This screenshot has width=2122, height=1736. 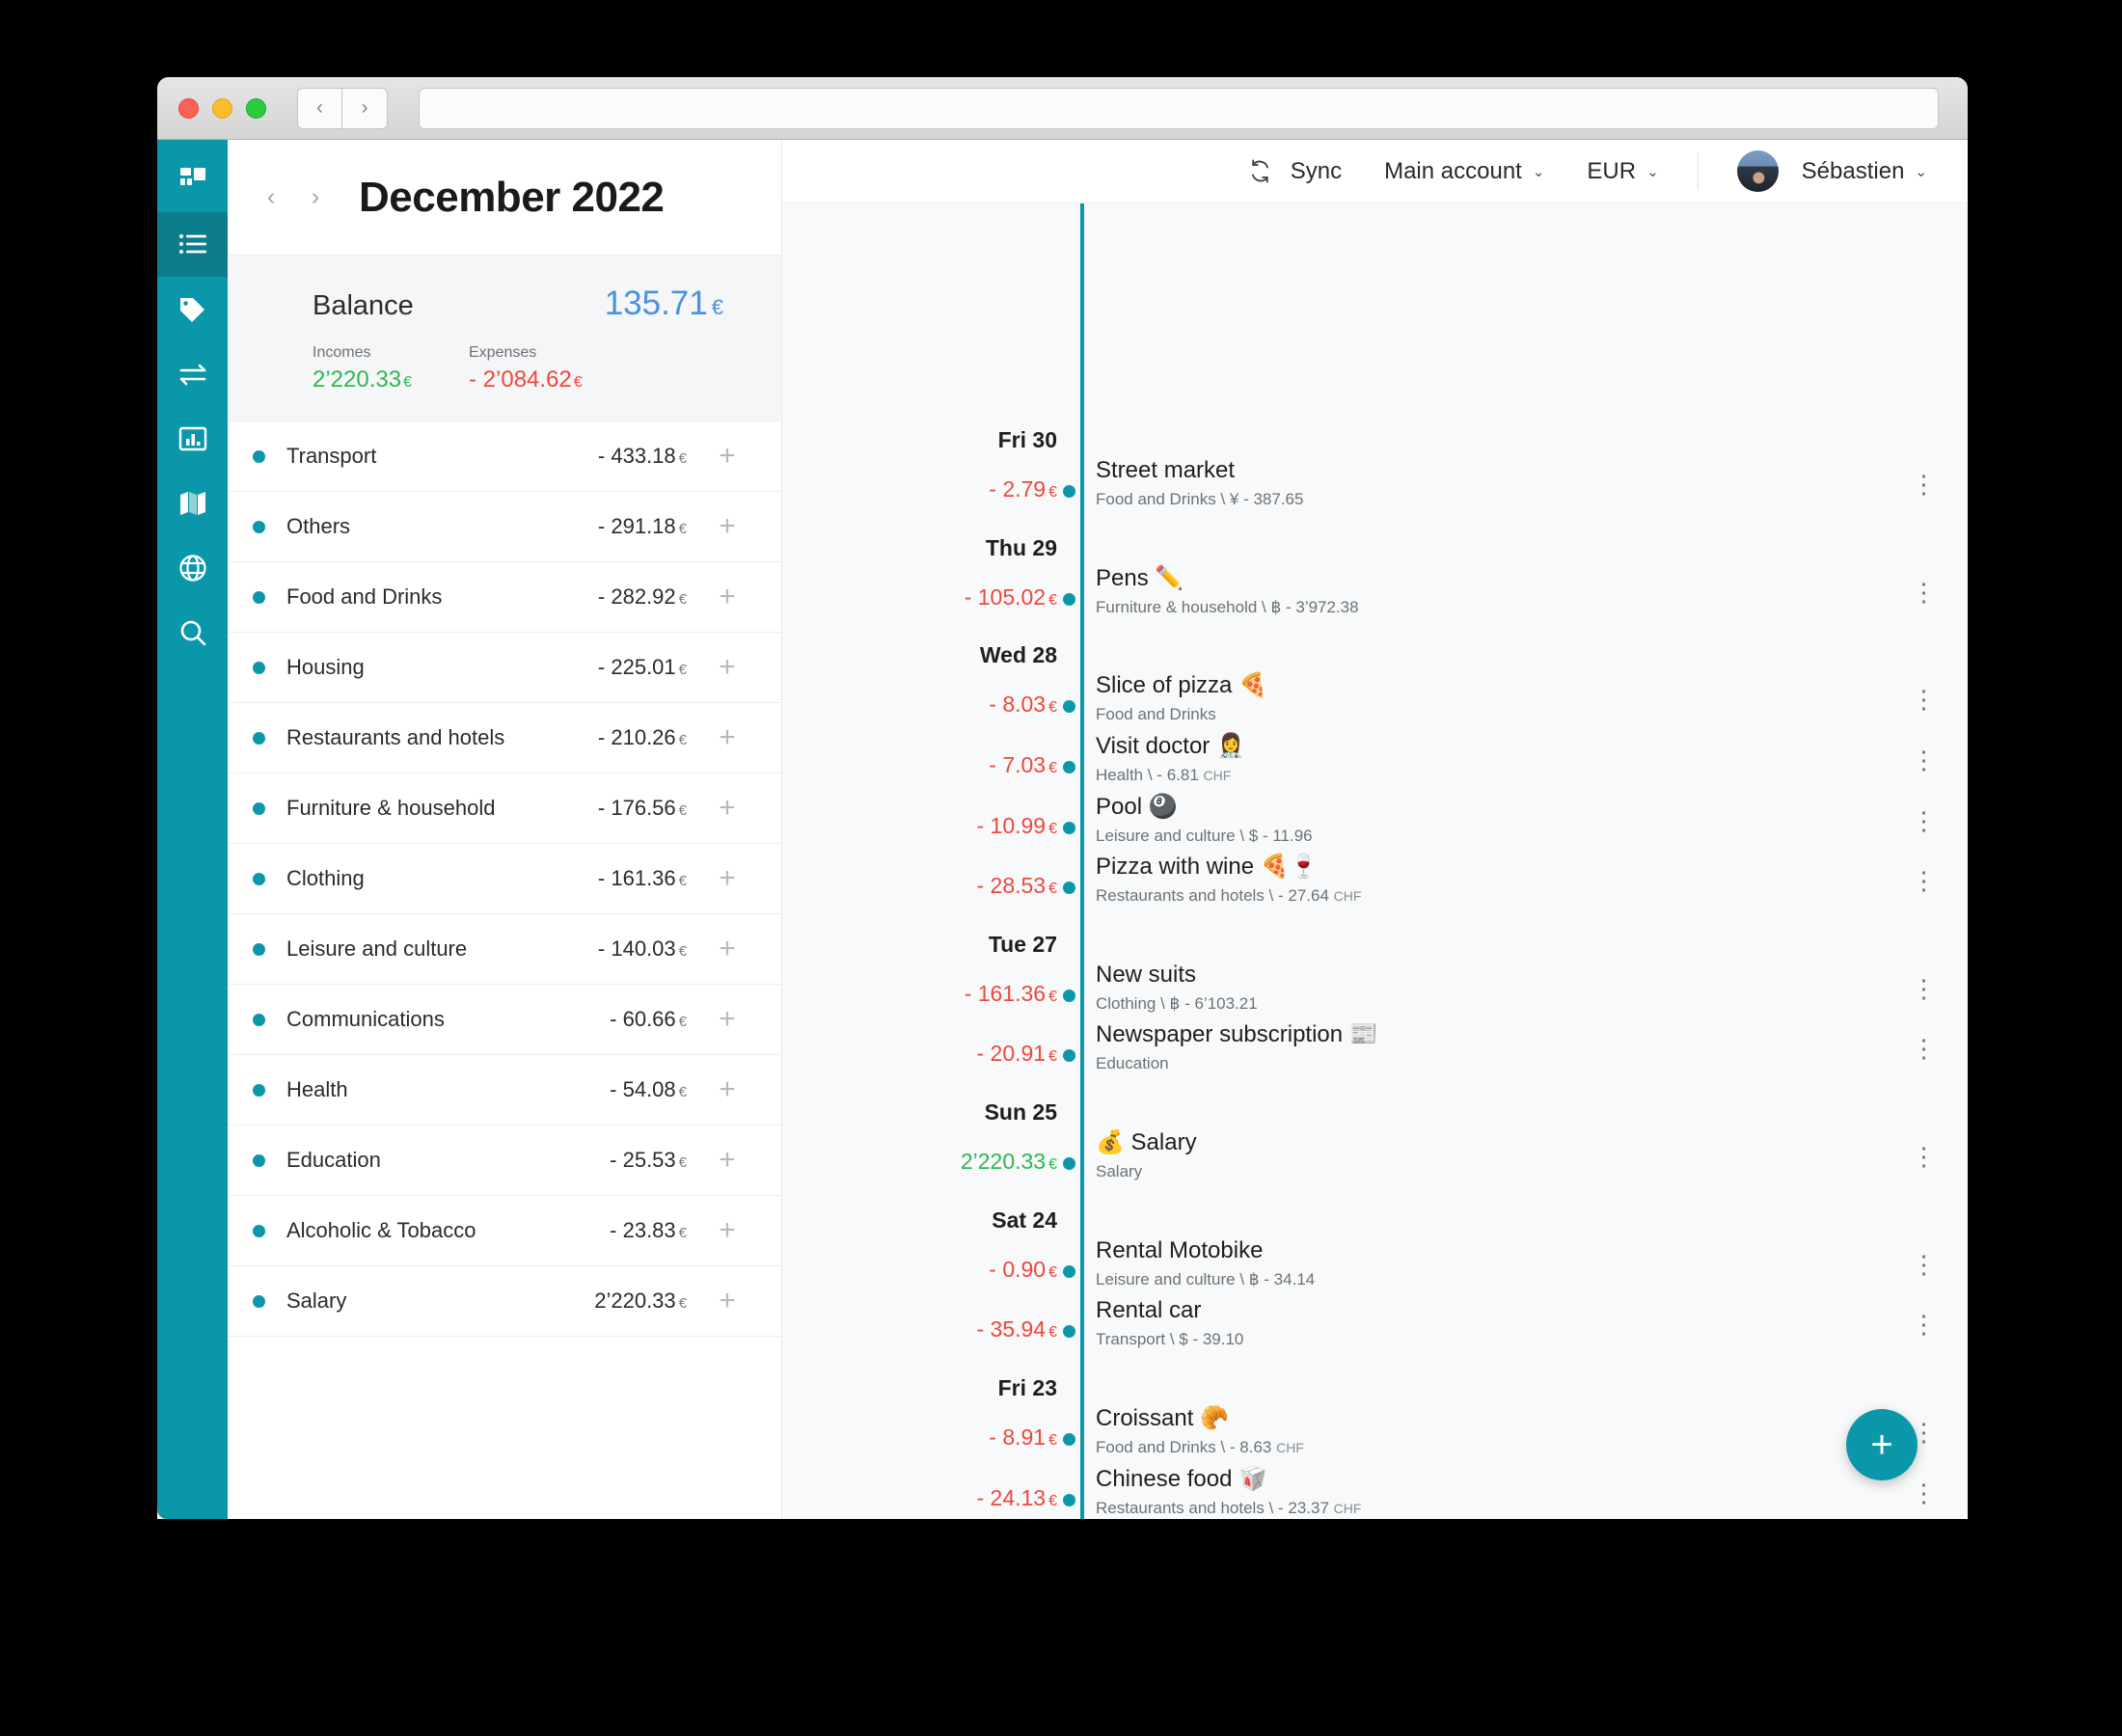 What do you see at coordinates (1882, 1445) in the screenshot?
I see `add-transaction-button: +` at bounding box center [1882, 1445].